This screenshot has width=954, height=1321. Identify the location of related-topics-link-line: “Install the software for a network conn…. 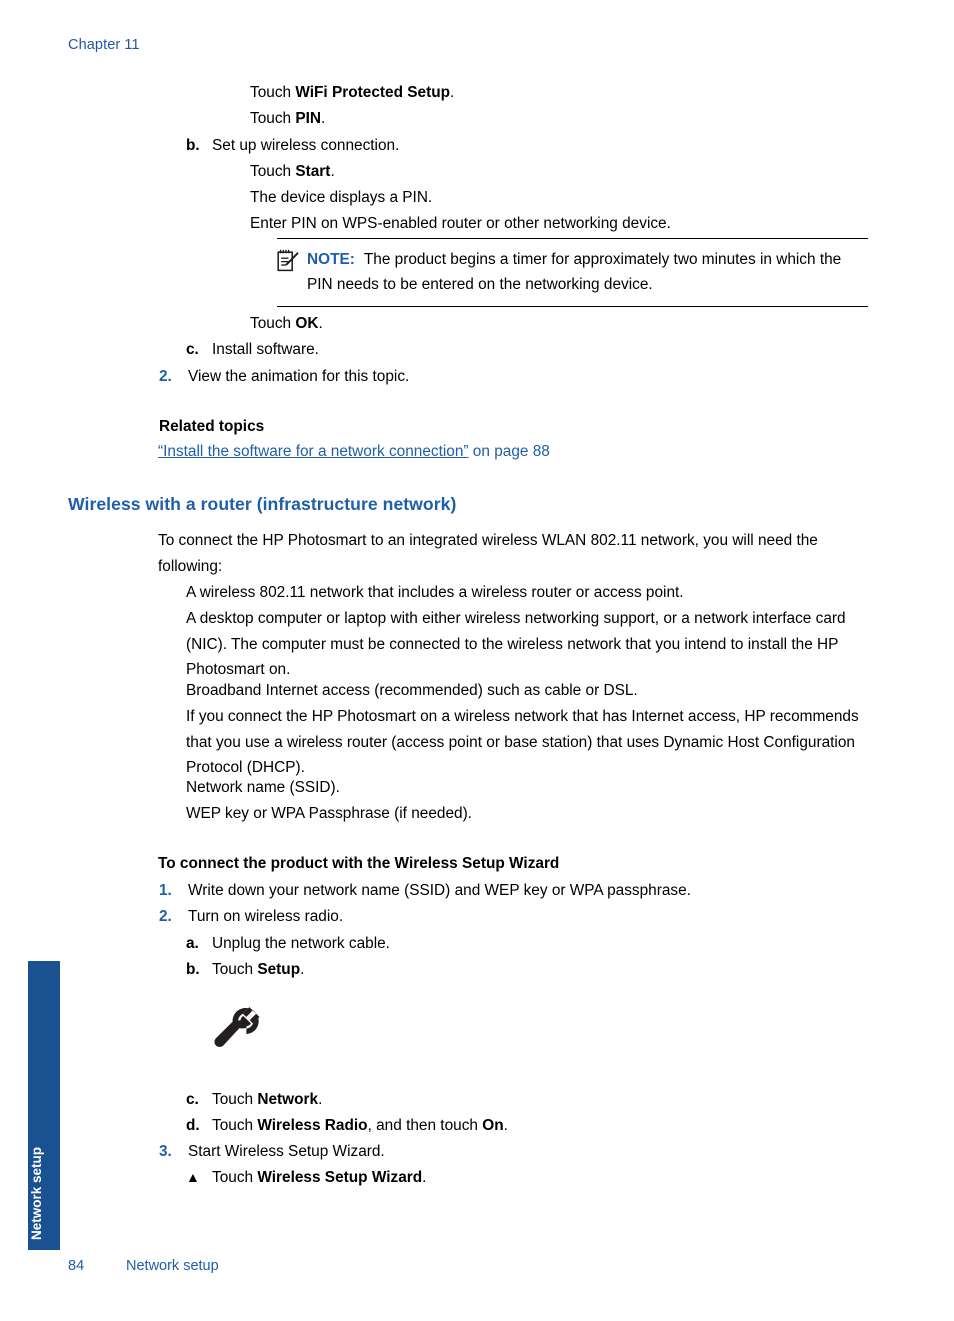
(354, 452).